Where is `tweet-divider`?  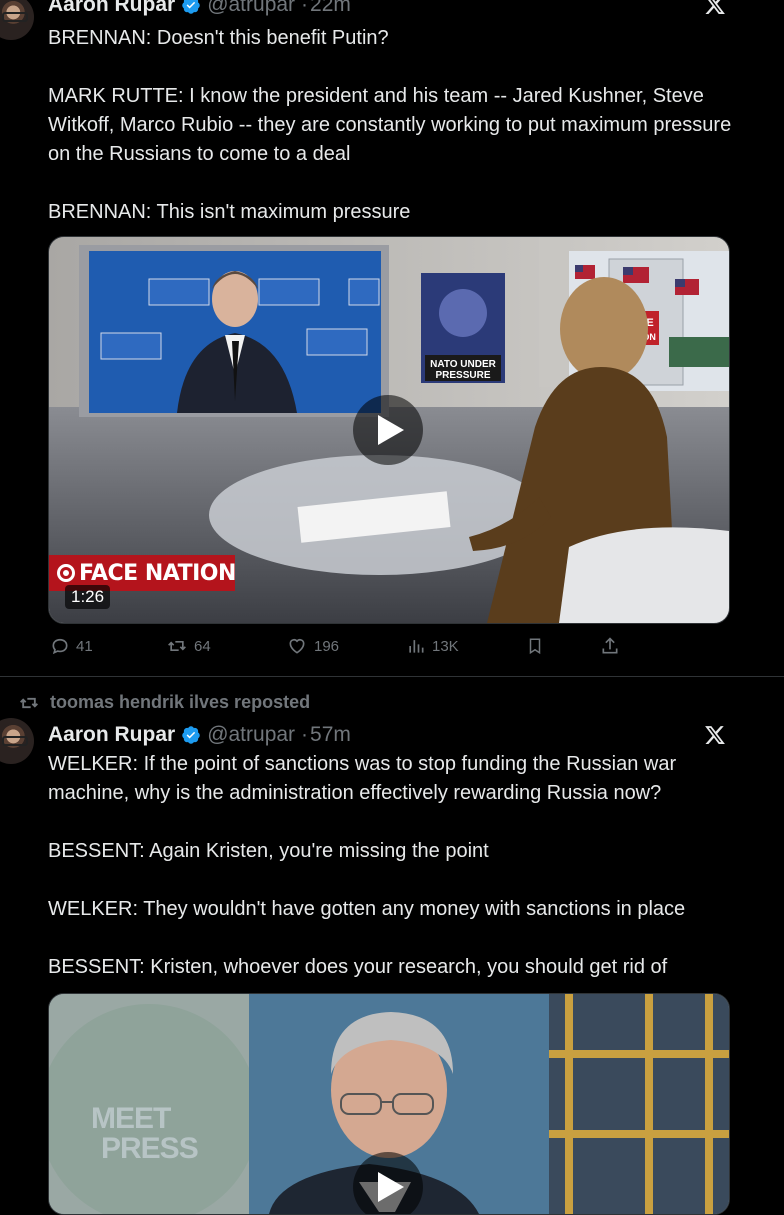 tweet-divider is located at coordinates (392, 676).